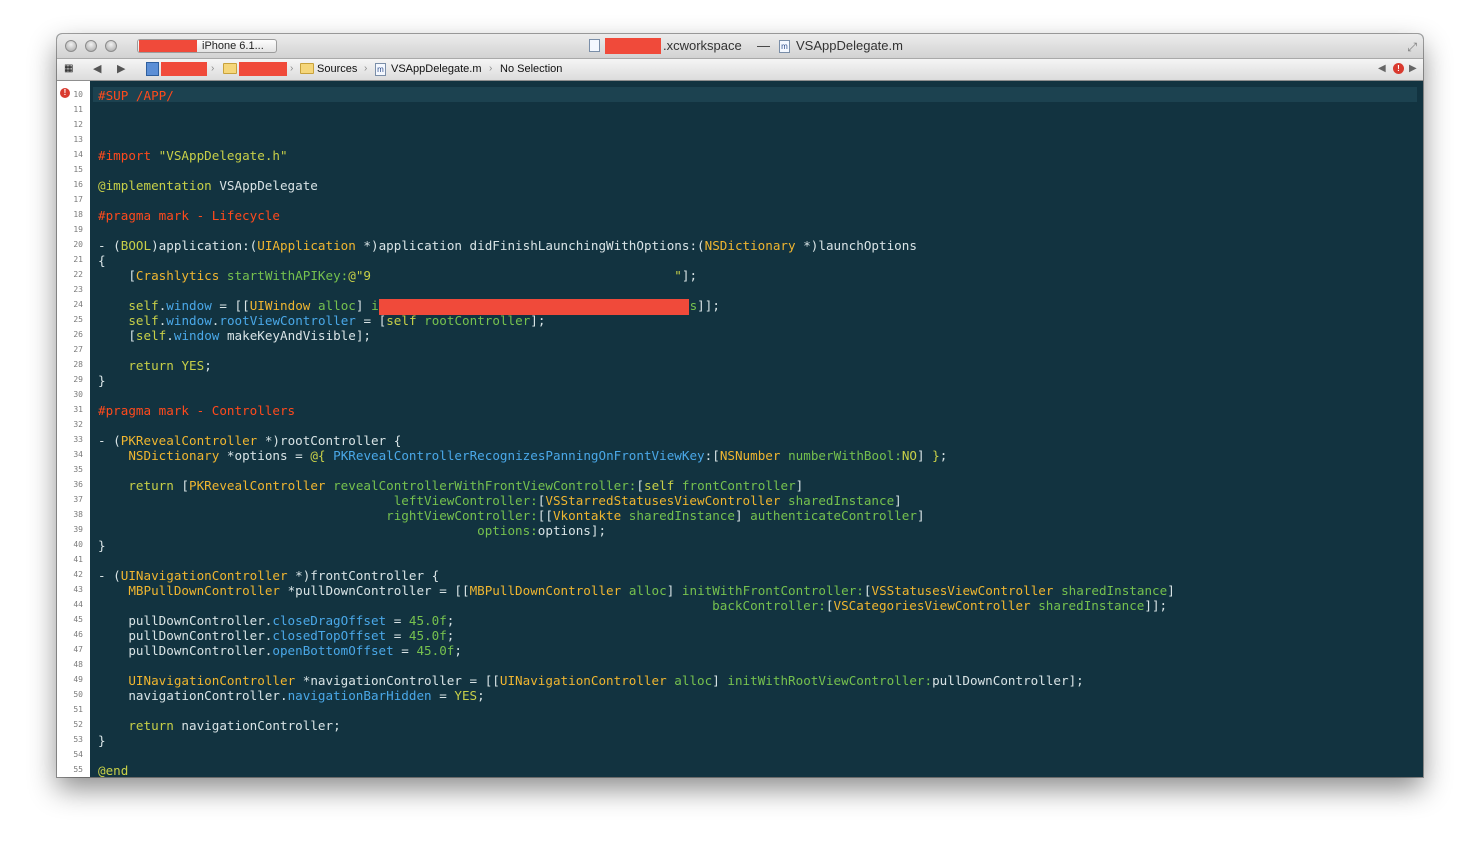 This screenshot has width=1480, height=856. Describe the element at coordinates (712, 455) in the screenshot. I see `code-token: :[` at that location.